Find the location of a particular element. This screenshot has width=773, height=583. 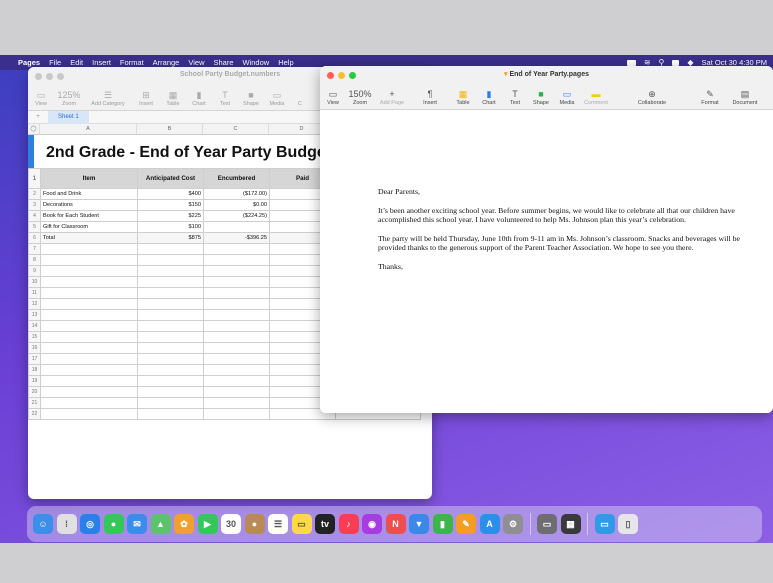

row-number: 18 is located at coordinates (34, 370).